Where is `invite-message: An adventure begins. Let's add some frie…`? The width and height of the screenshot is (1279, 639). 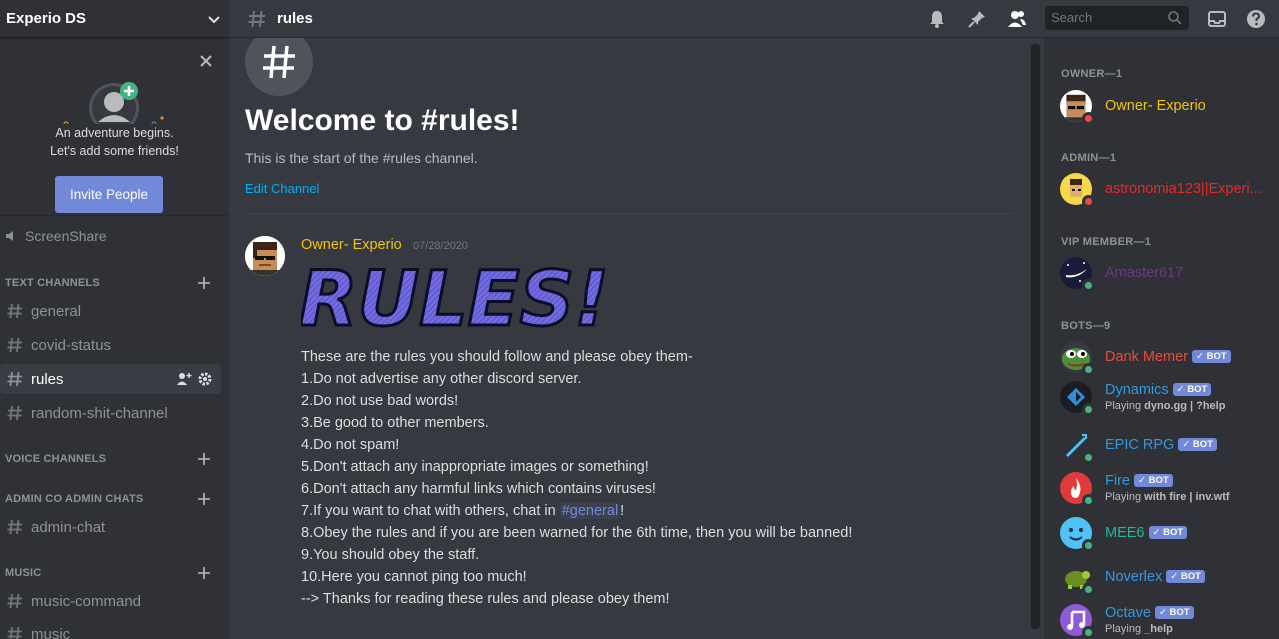 invite-message: An adventure begins. Let's add some frie… is located at coordinates (114, 142).